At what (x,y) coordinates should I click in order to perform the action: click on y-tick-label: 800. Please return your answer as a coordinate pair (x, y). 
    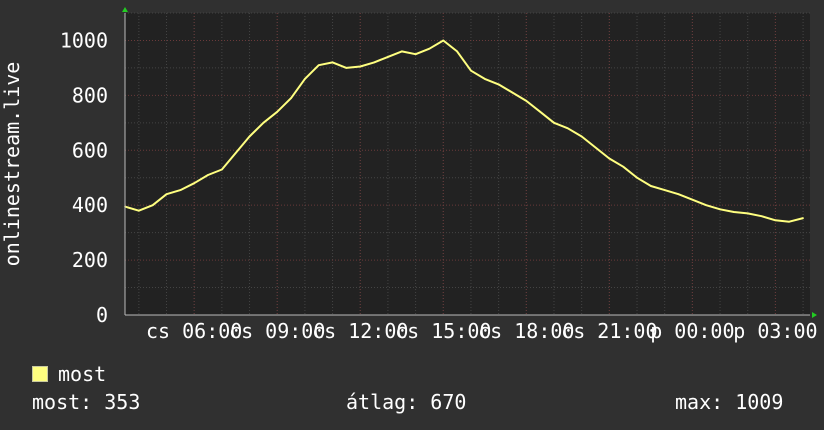
    Looking at the image, I should click on (90, 95).